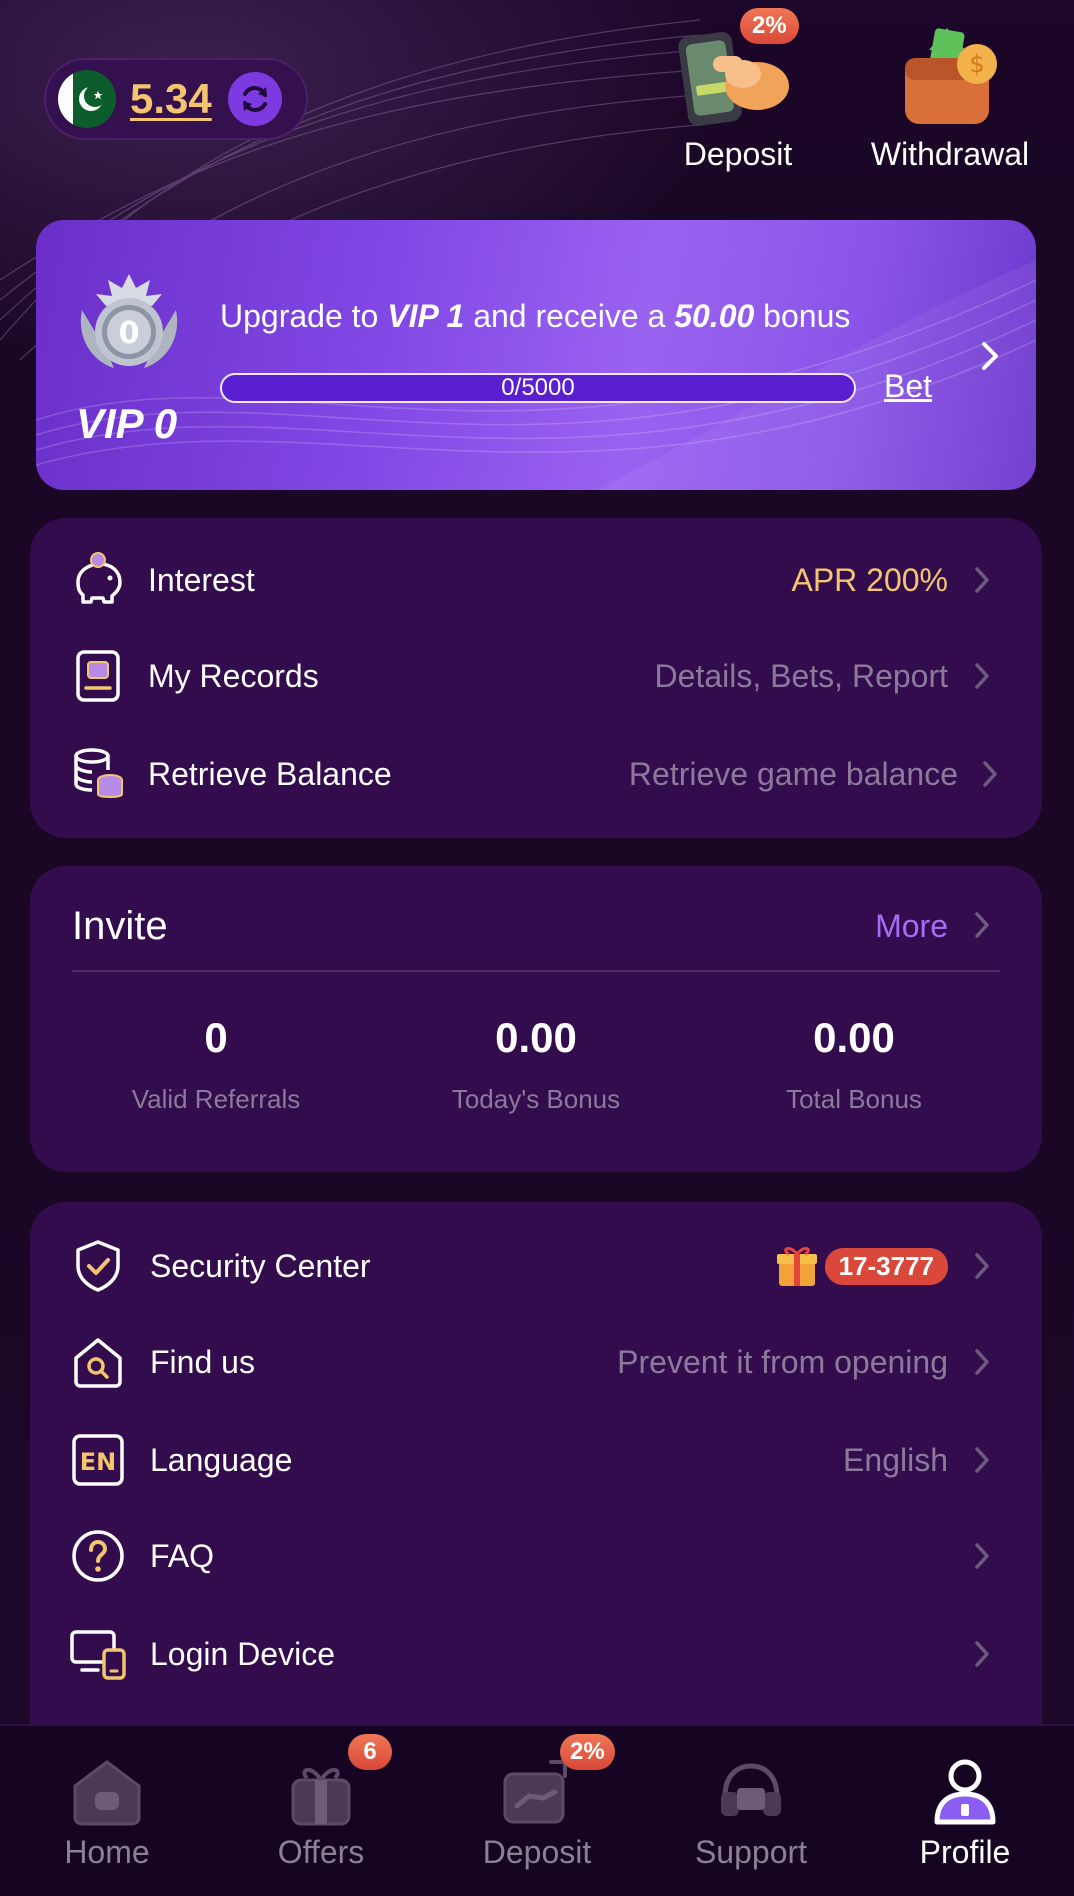 The width and height of the screenshot is (1074, 1896). I want to click on security-promo-code: 17-3777, so click(886, 1266).